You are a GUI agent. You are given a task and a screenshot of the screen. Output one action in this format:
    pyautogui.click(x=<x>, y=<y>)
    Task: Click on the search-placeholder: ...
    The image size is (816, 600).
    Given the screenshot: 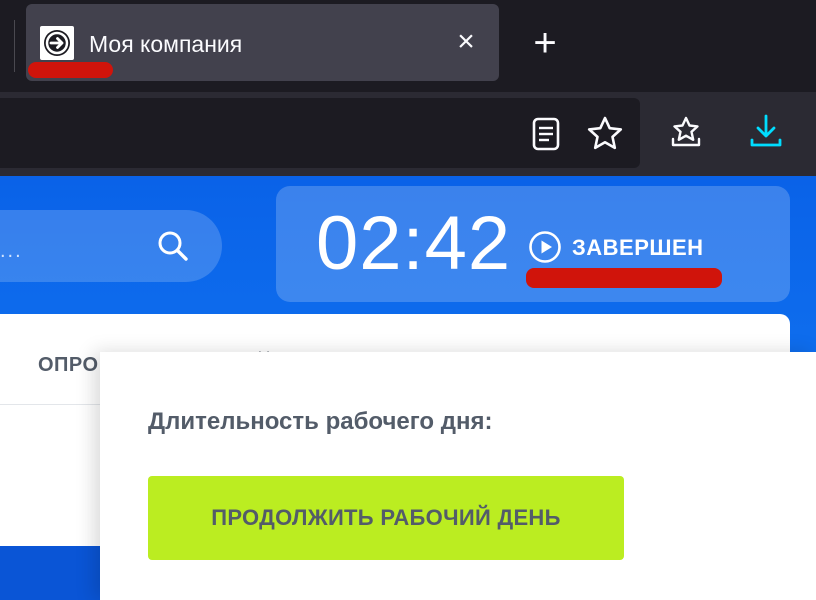 What is the action you would take?
    pyautogui.click(x=11, y=251)
    